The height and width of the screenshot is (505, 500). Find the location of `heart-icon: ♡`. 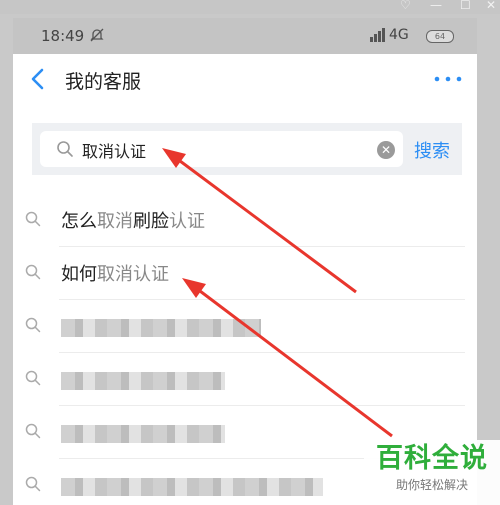

heart-icon: ♡ is located at coordinates (405, 6).